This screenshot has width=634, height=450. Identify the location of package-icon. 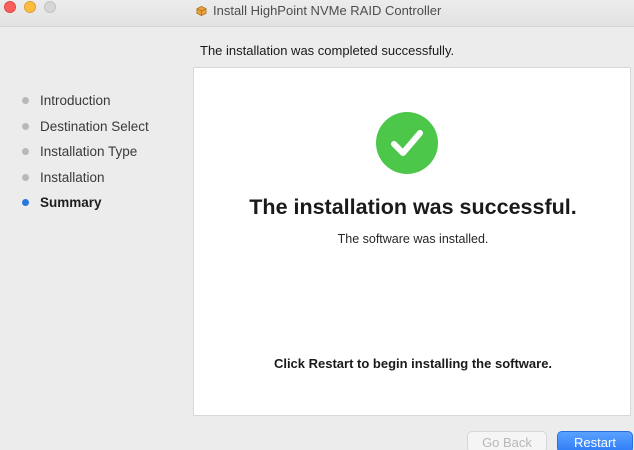
(201, 10).